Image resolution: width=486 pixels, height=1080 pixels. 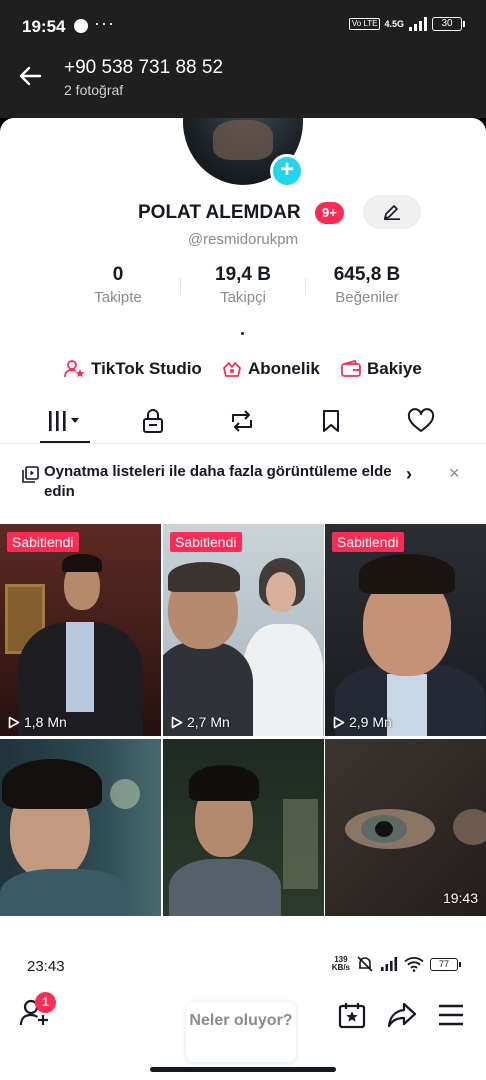 What do you see at coordinates (394, 24) in the screenshot?
I see `network-type: 4.5G` at bounding box center [394, 24].